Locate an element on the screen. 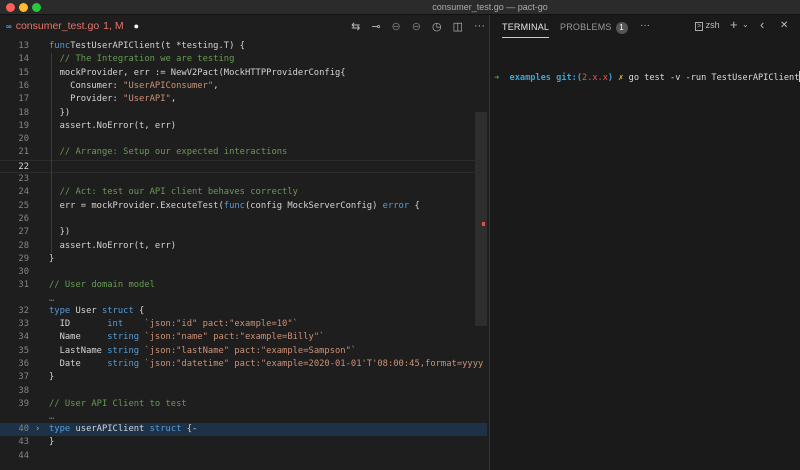  code-line-33: 33 ID int `json:"id" pact:"example=10"` is located at coordinates (243, 324).